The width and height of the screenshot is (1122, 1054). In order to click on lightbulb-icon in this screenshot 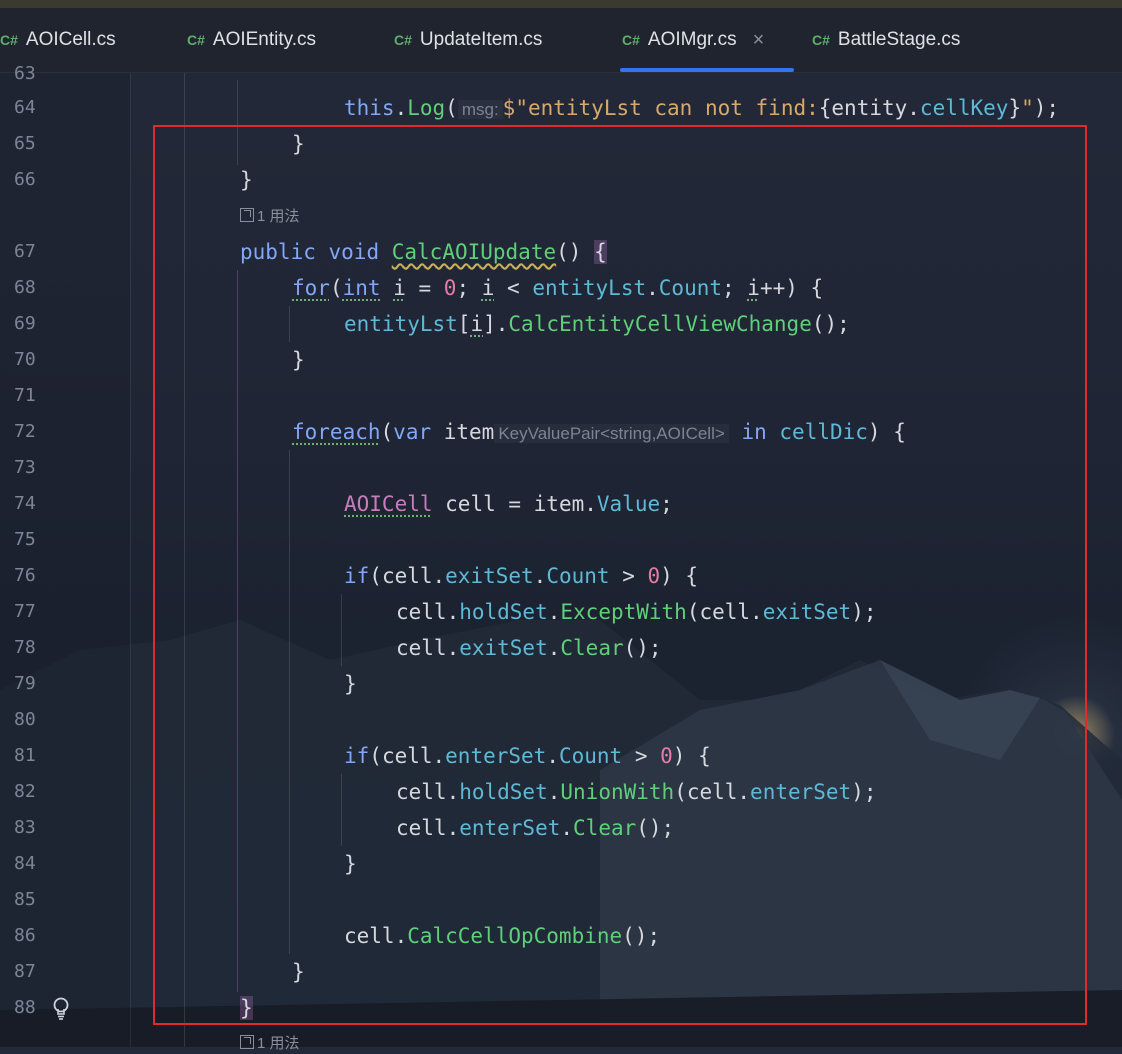, I will do `click(61, 1009)`.